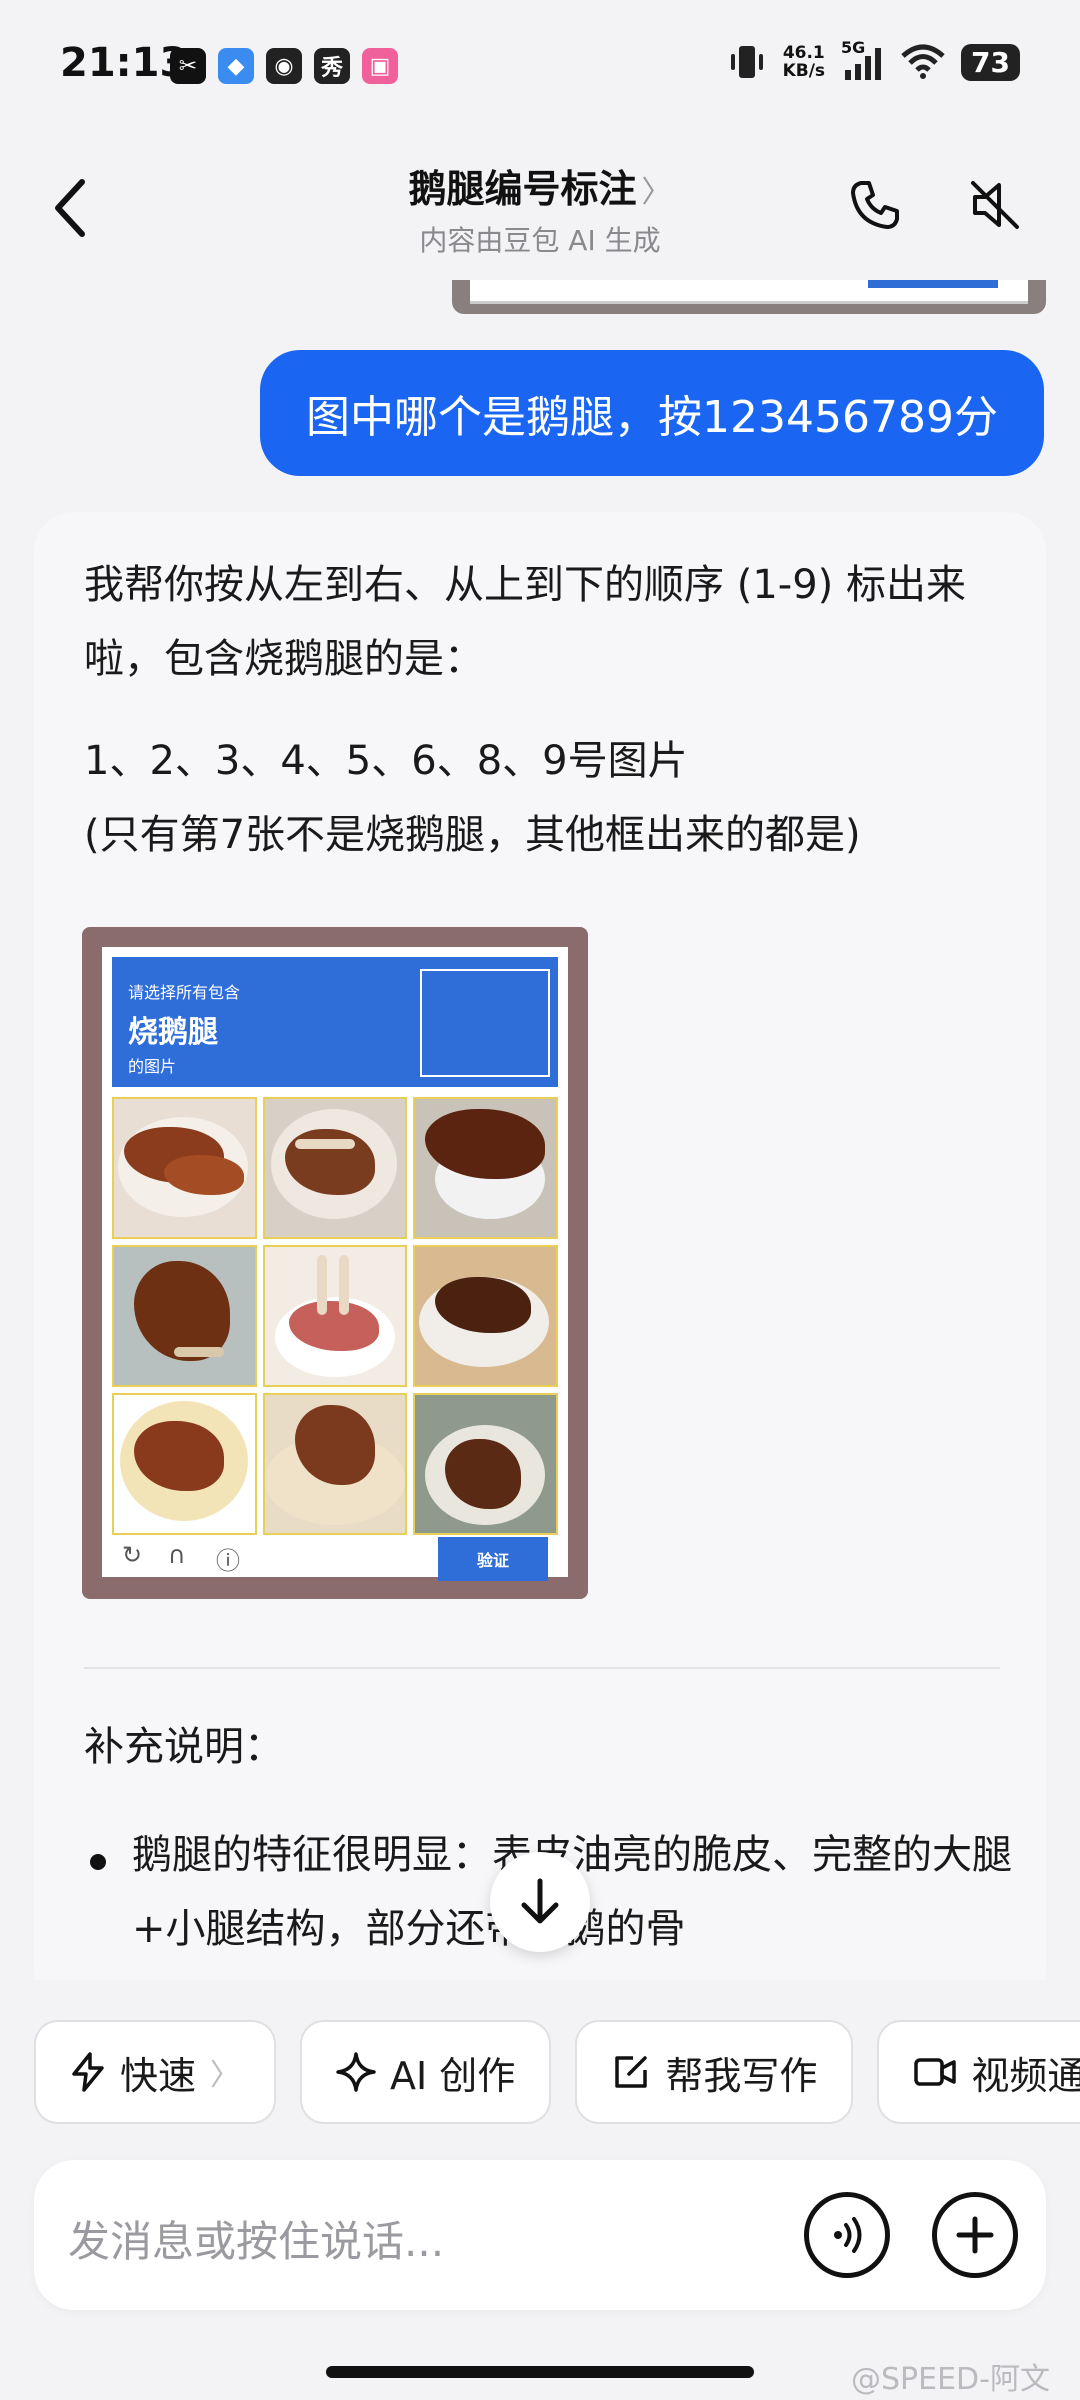  What do you see at coordinates (88, 2072) in the screenshot?
I see `lightning-icon` at bounding box center [88, 2072].